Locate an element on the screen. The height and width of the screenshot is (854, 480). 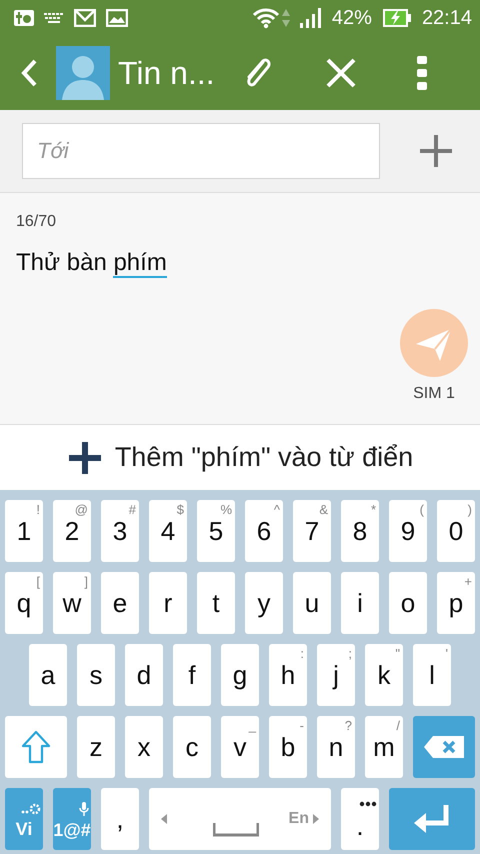
keyboard-key: 0 ) is located at coordinates (456, 531).